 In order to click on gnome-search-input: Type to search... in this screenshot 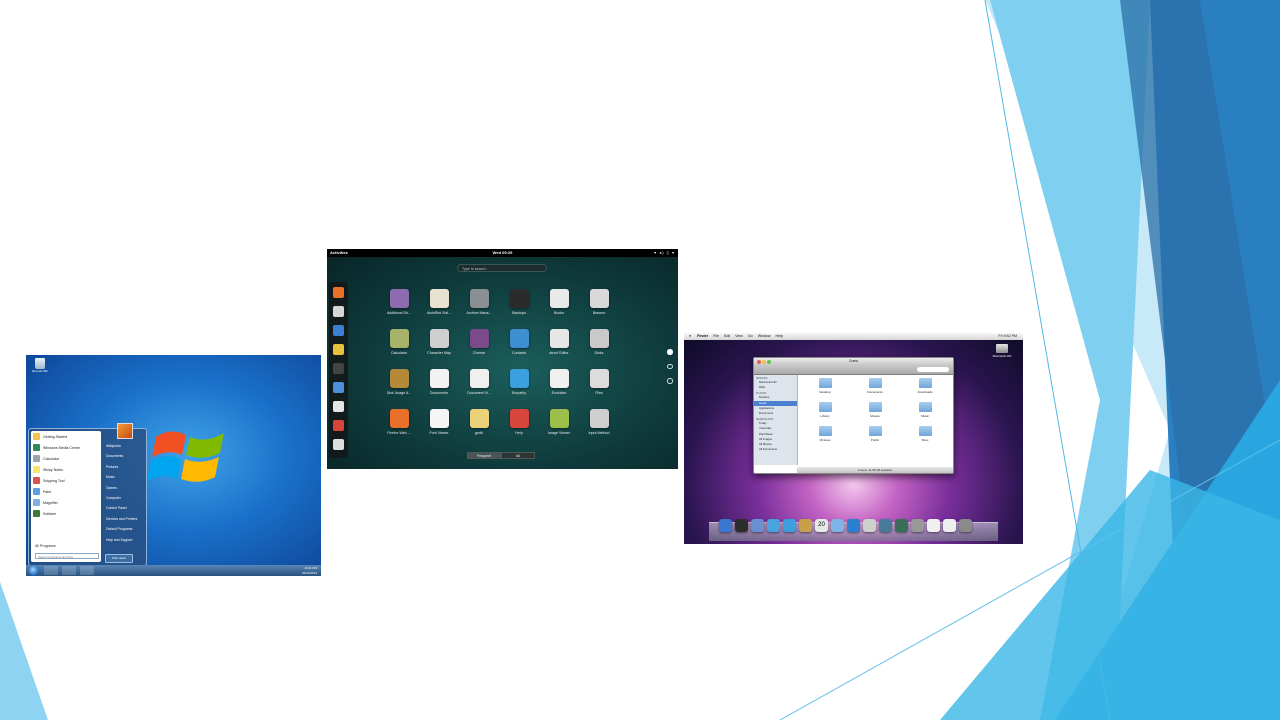, I will do `click(502, 268)`.